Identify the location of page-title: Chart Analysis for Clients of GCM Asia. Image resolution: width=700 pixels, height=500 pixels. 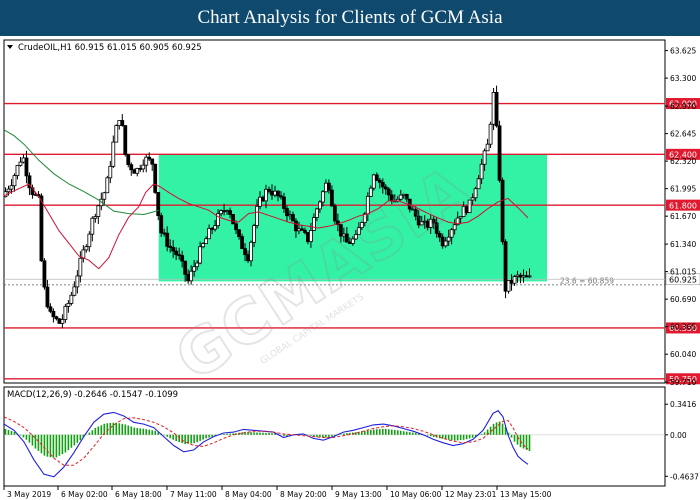
(350, 17).